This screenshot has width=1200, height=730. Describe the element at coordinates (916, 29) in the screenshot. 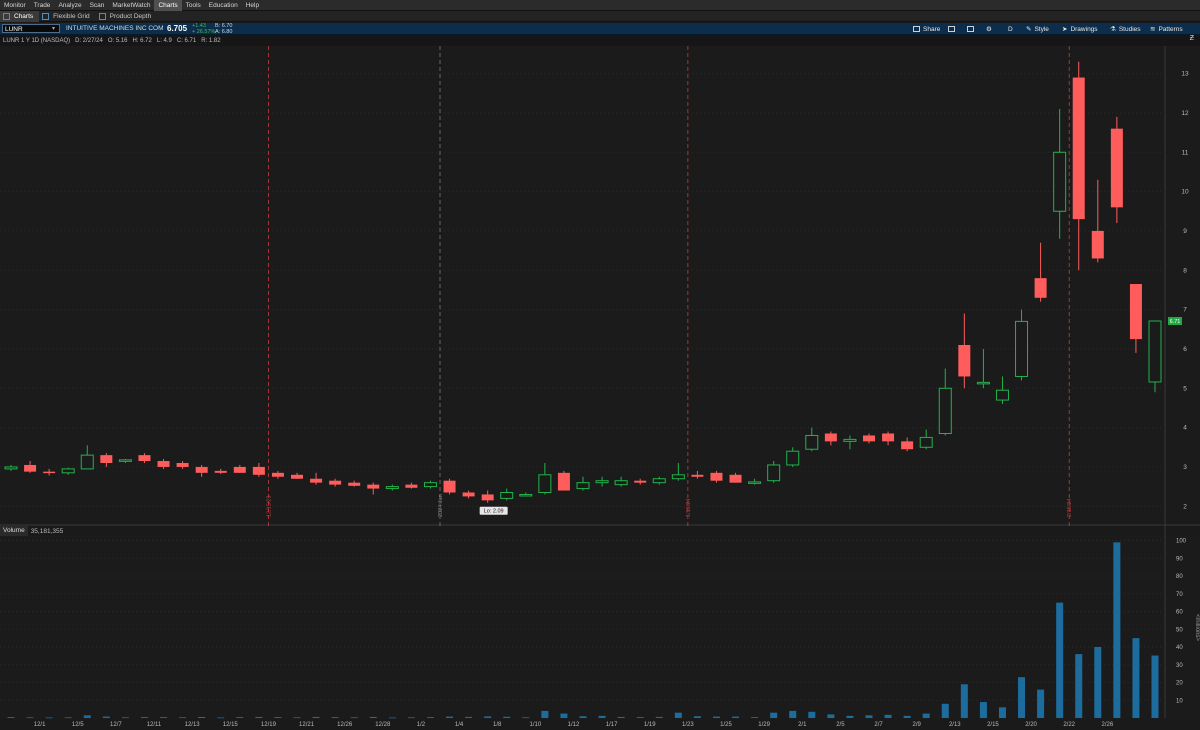

I see `share-icon` at that location.